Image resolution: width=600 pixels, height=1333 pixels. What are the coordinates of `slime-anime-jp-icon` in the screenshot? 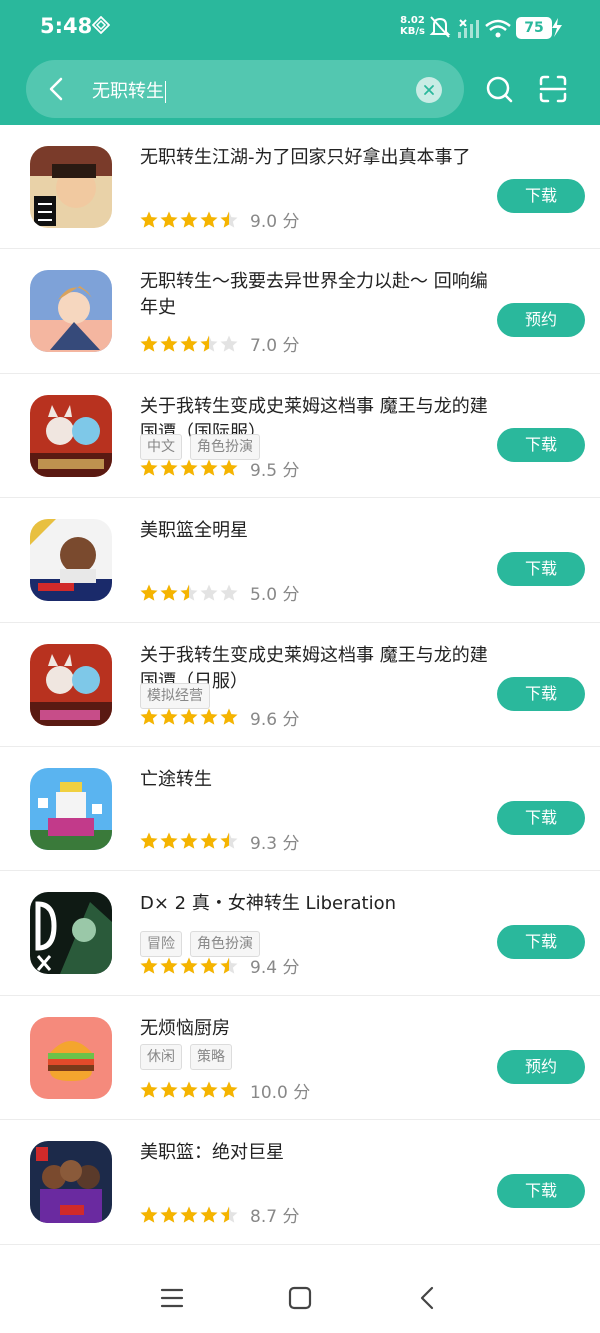 It's located at (71, 684).